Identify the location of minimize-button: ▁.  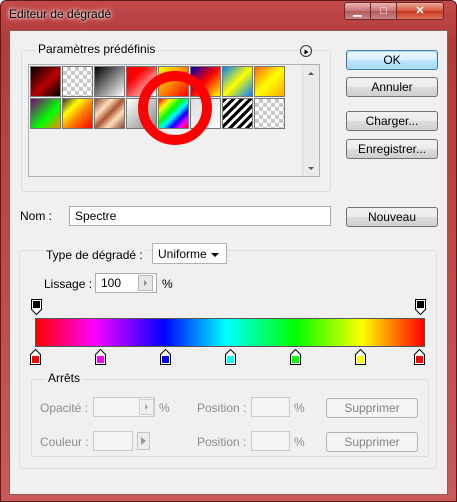
(357, 11).